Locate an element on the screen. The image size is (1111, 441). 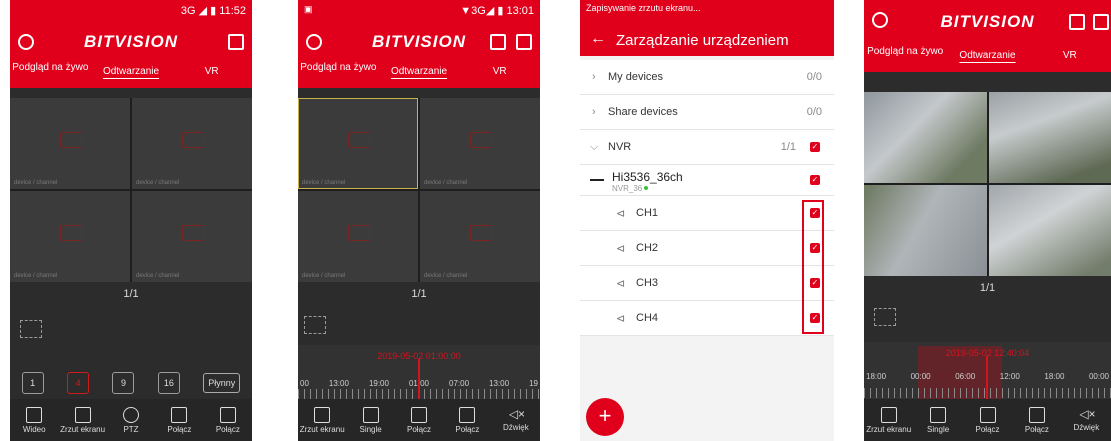
screenshot-icon is located at coordinates (888, 415).